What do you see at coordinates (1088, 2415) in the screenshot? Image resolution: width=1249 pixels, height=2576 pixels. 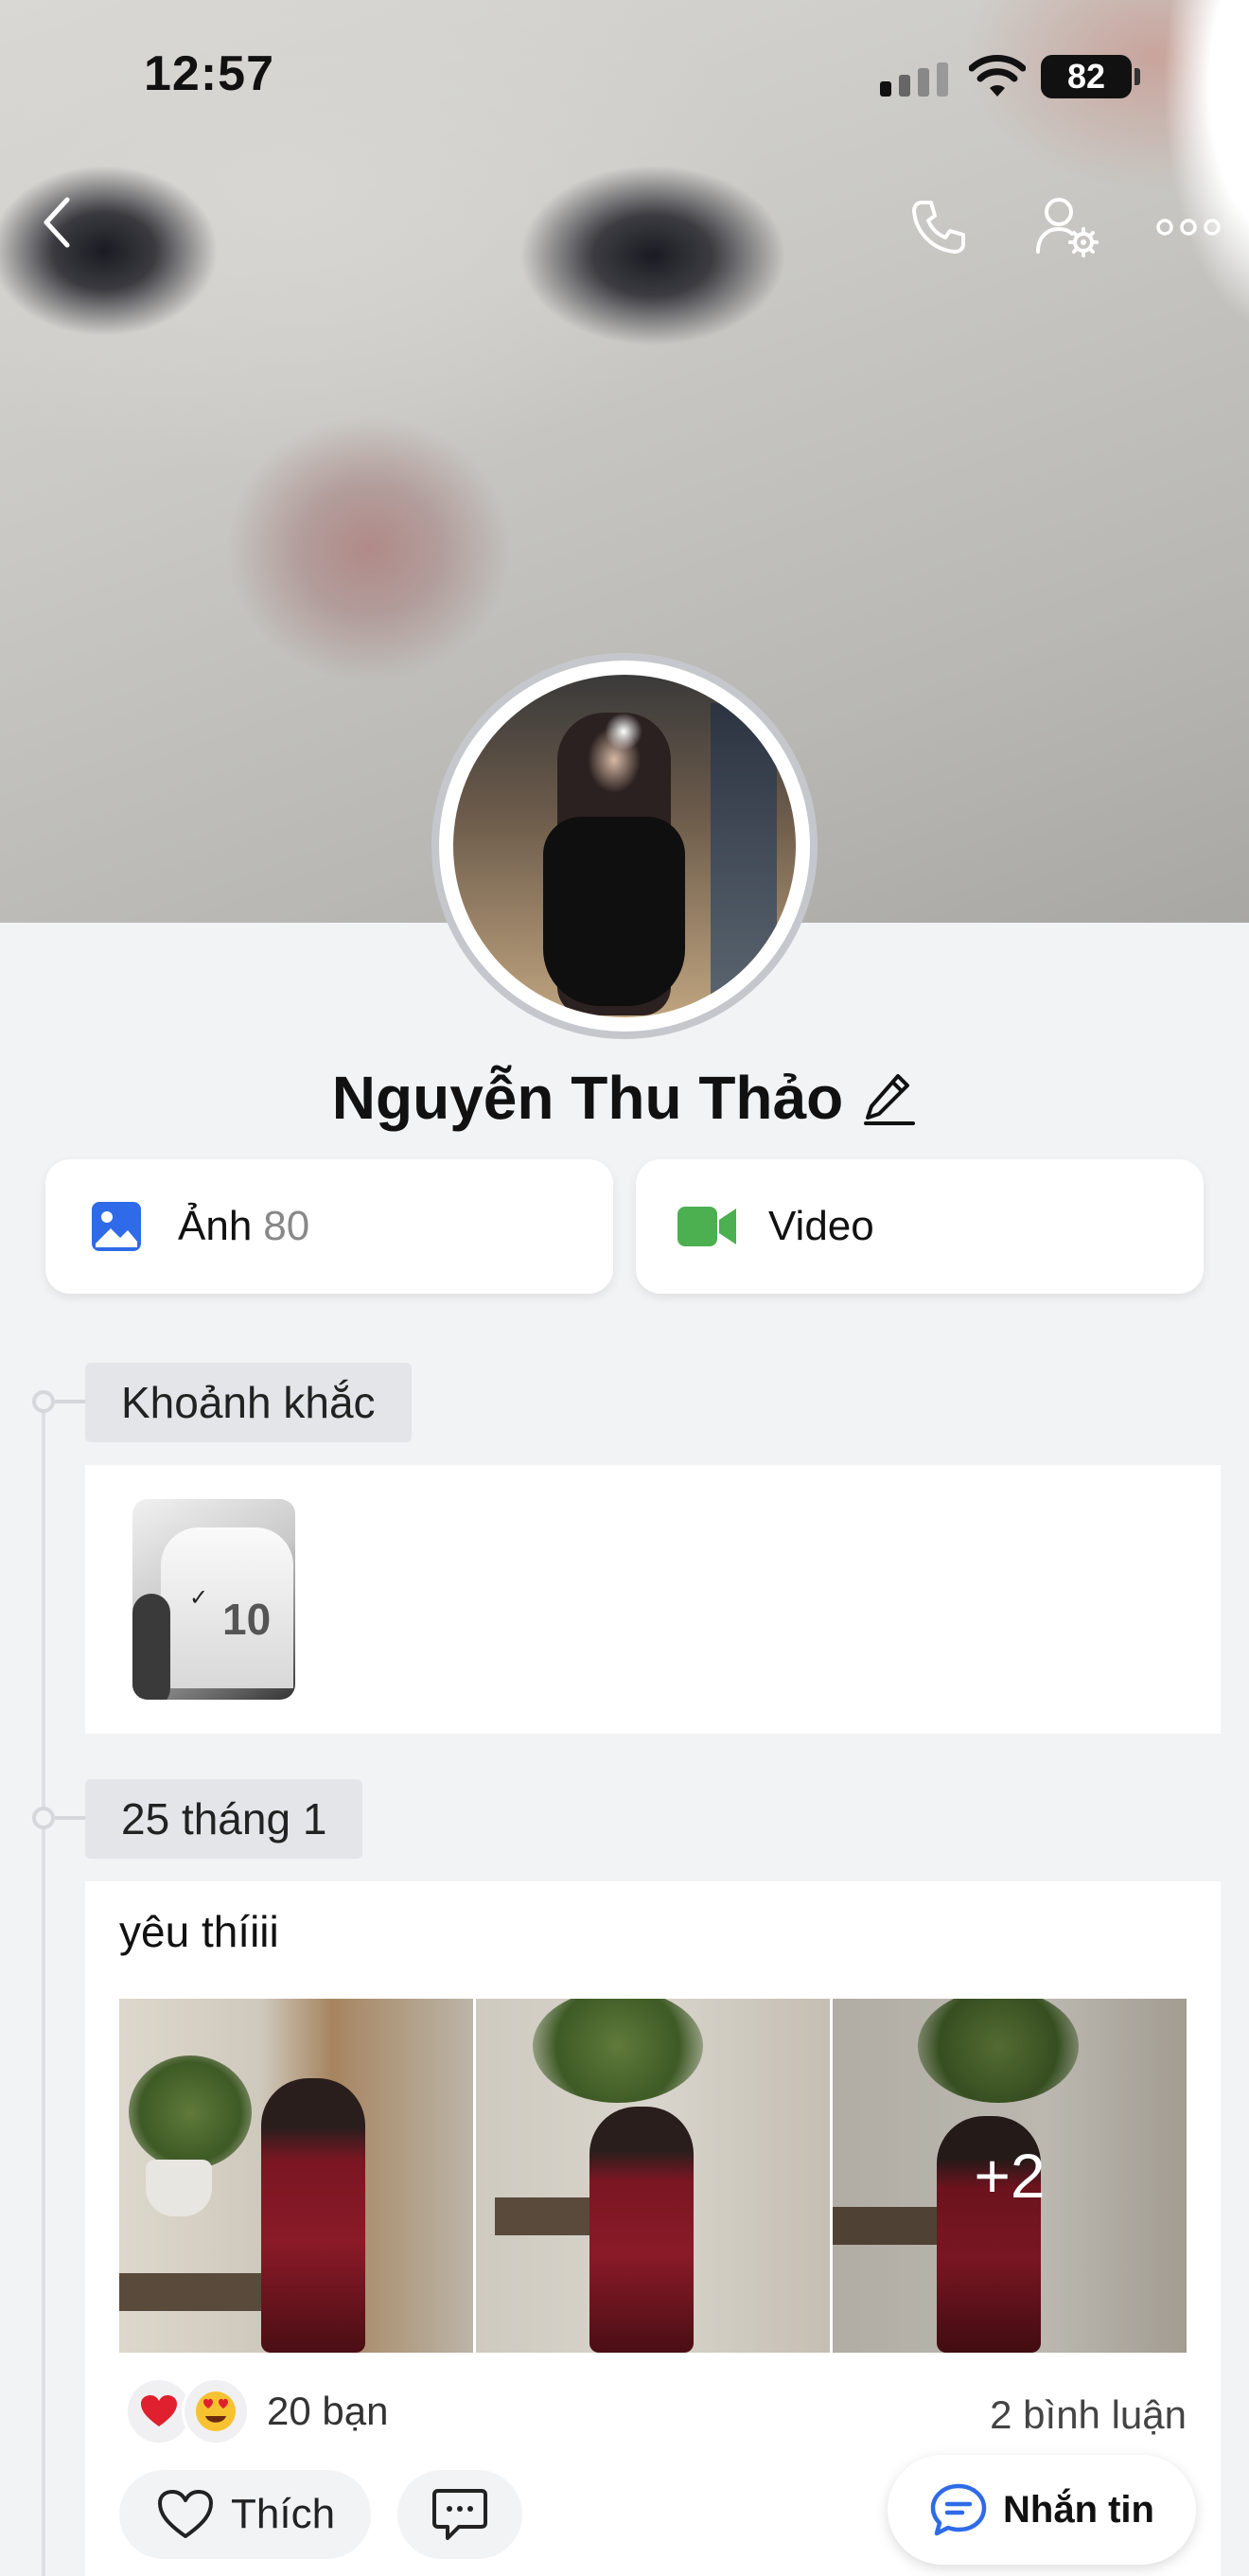 I see `comments-count: 2 bình luận` at bounding box center [1088, 2415].